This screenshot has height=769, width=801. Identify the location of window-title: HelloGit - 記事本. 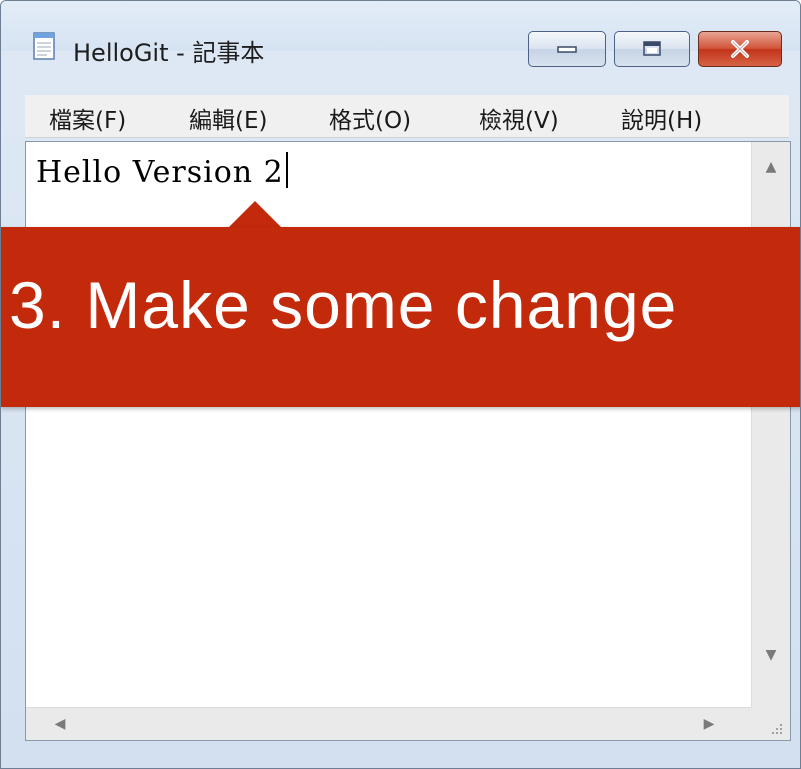
(169, 53).